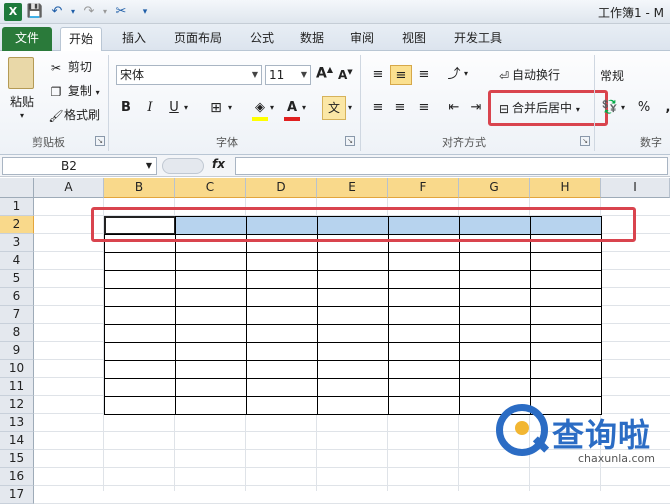 This screenshot has height=504, width=670. Describe the element at coordinates (466, 73) in the screenshot. I see `orientation-dropdown-icon: ▾` at that location.